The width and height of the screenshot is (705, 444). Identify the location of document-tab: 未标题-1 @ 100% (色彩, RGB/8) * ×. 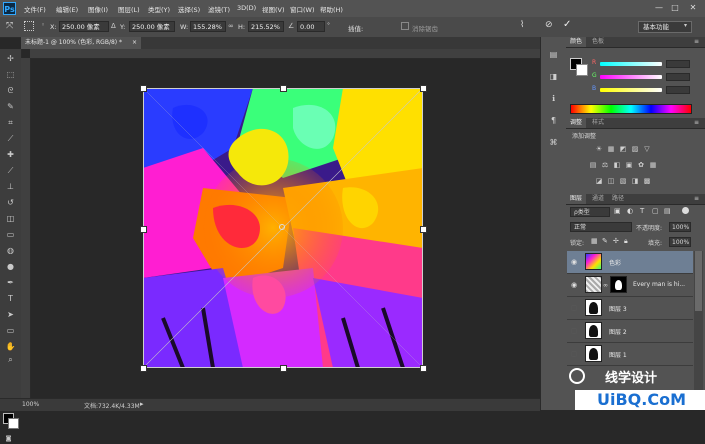
(81, 43).